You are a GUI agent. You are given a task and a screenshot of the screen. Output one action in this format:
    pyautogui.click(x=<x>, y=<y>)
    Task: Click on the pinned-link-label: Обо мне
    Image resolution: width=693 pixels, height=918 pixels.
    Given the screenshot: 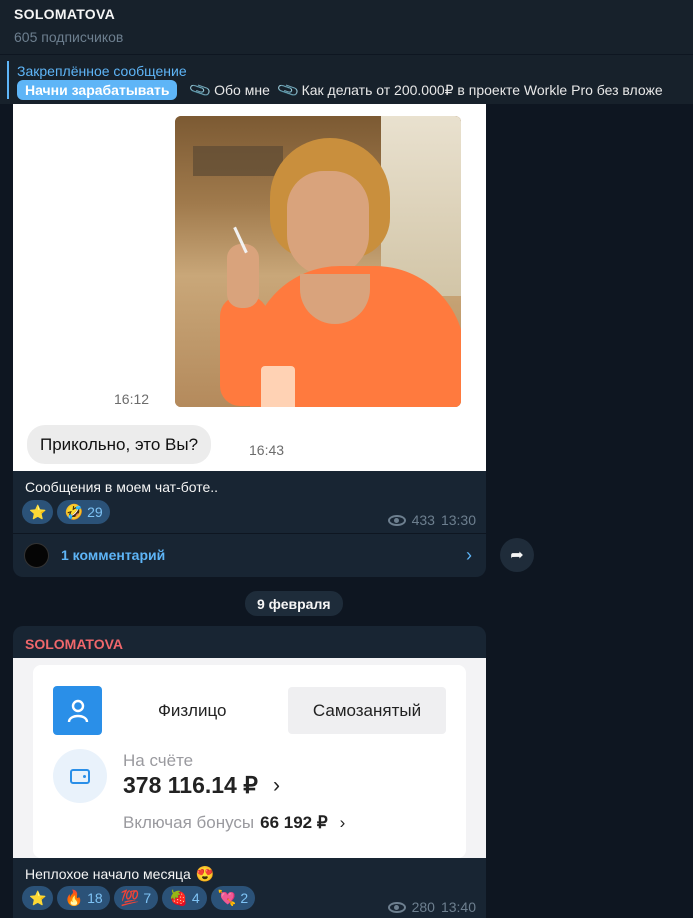 What is the action you would take?
    pyautogui.click(x=242, y=90)
    